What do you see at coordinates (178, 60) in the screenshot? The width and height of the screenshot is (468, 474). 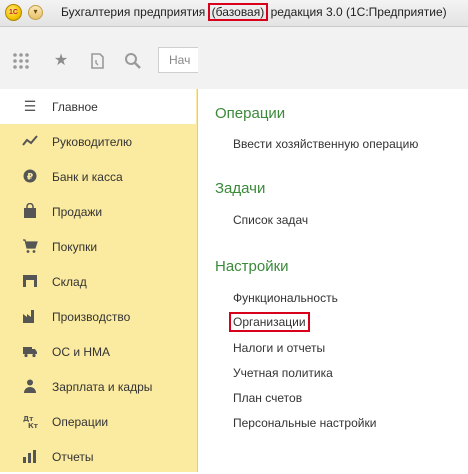 I see `start-page-tab: Нач` at bounding box center [178, 60].